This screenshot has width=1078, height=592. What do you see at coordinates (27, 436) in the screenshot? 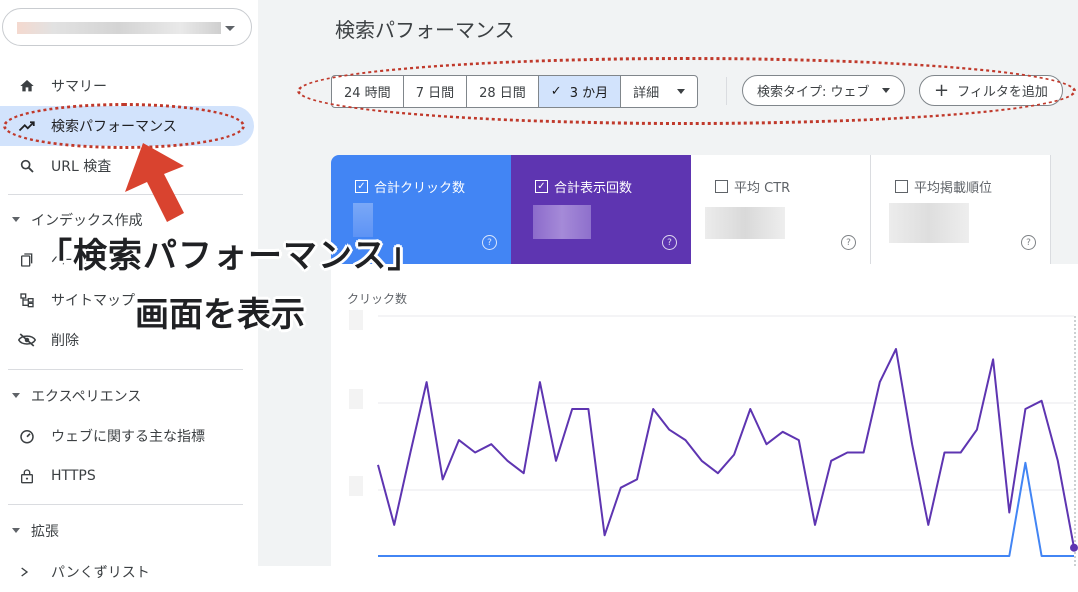
I see `speed-icon` at bounding box center [27, 436].